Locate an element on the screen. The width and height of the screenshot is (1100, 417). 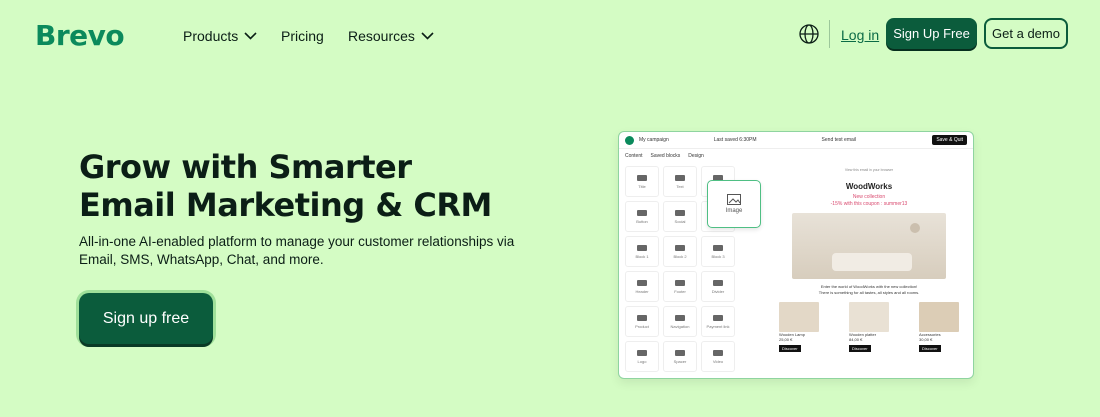
preview-block: Block 2 is located at coordinates (680, 251).